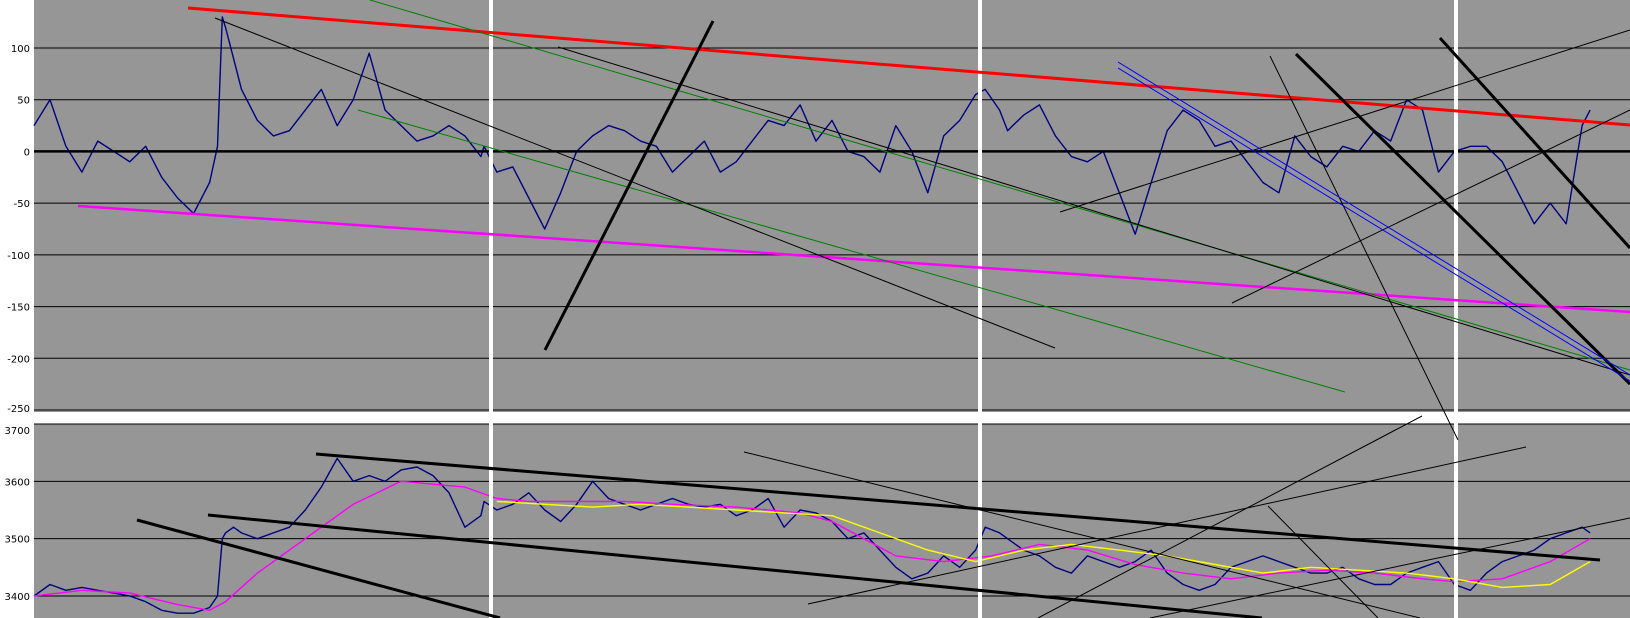 The width and height of the screenshot is (1630, 618). What do you see at coordinates (738, 418) in the screenshot?
I see `pane-gap-mid` at bounding box center [738, 418].